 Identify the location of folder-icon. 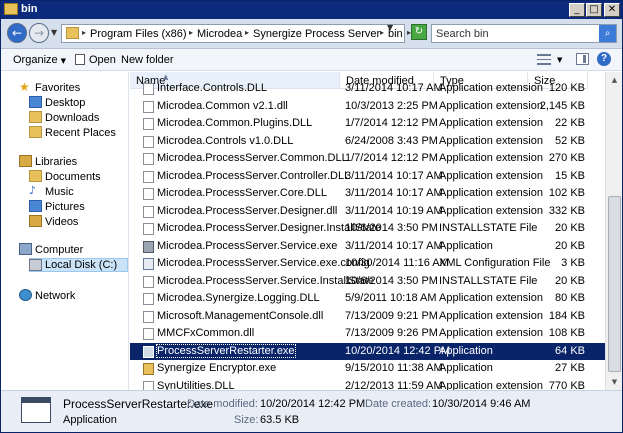
(11, 9).